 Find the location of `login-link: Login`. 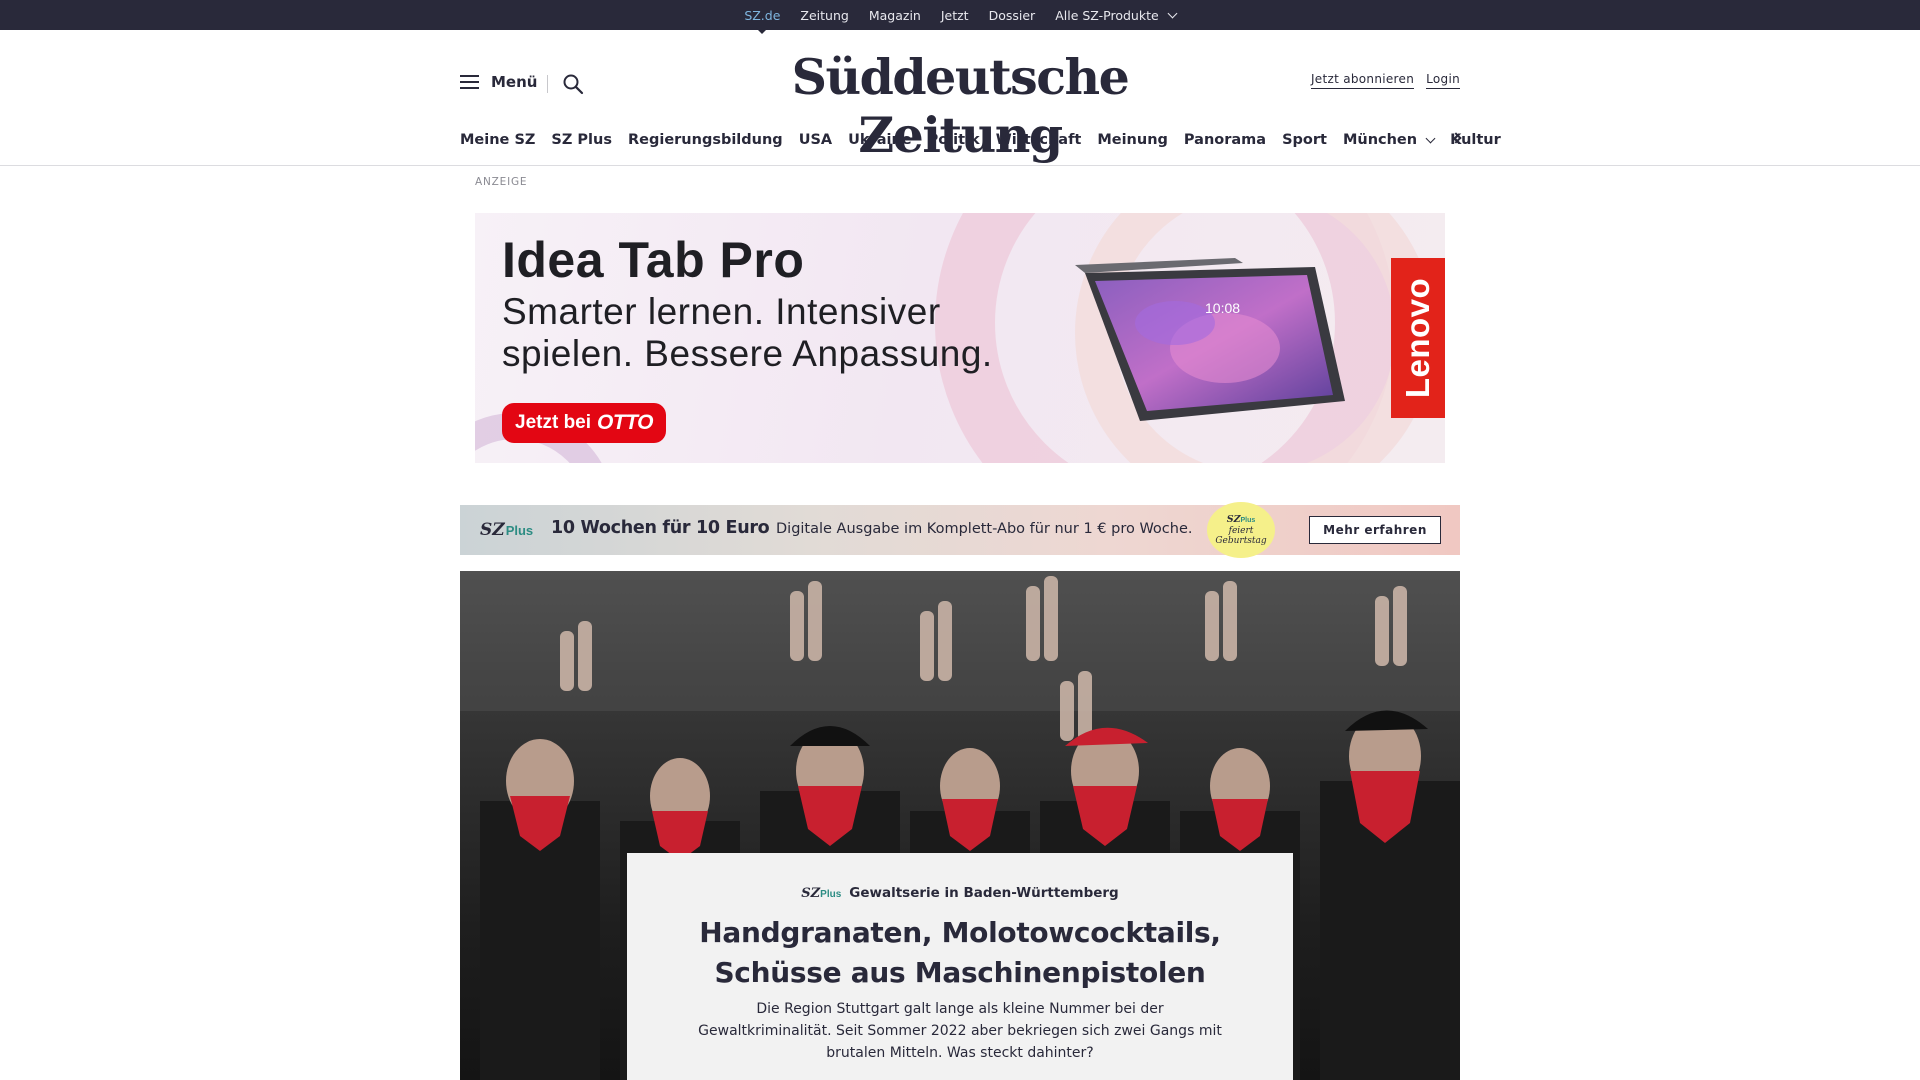

login-link: Login is located at coordinates (1443, 80).